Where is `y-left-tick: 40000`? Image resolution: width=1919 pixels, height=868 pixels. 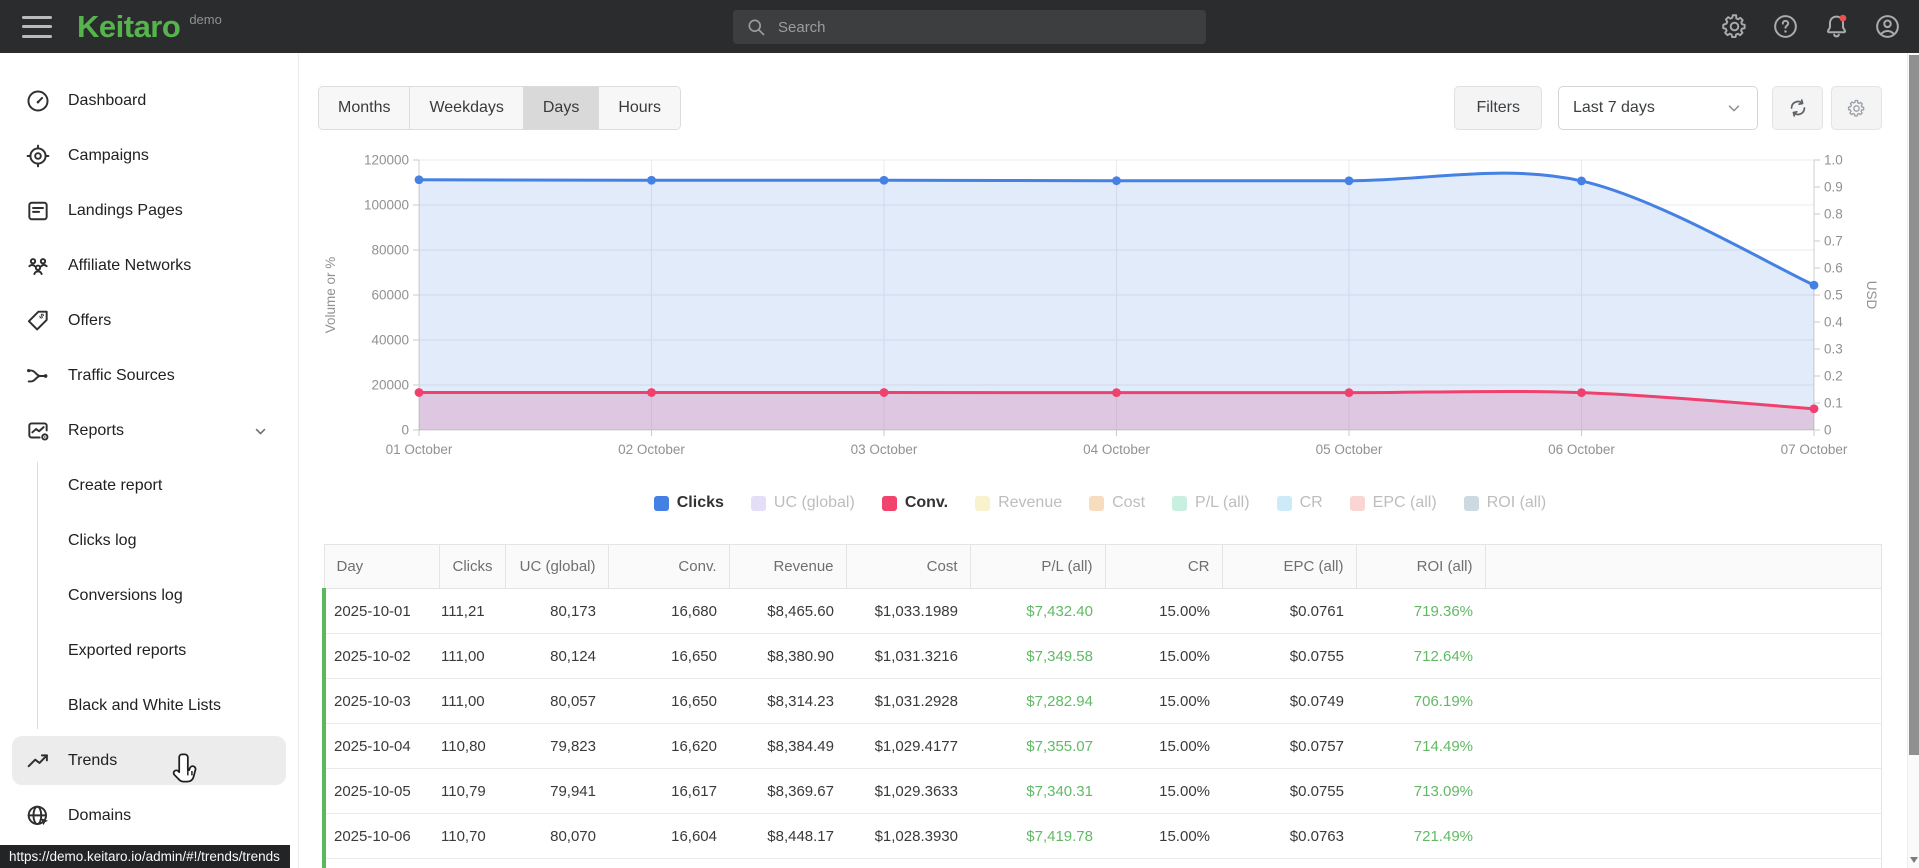 y-left-tick: 40000 is located at coordinates (390, 340).